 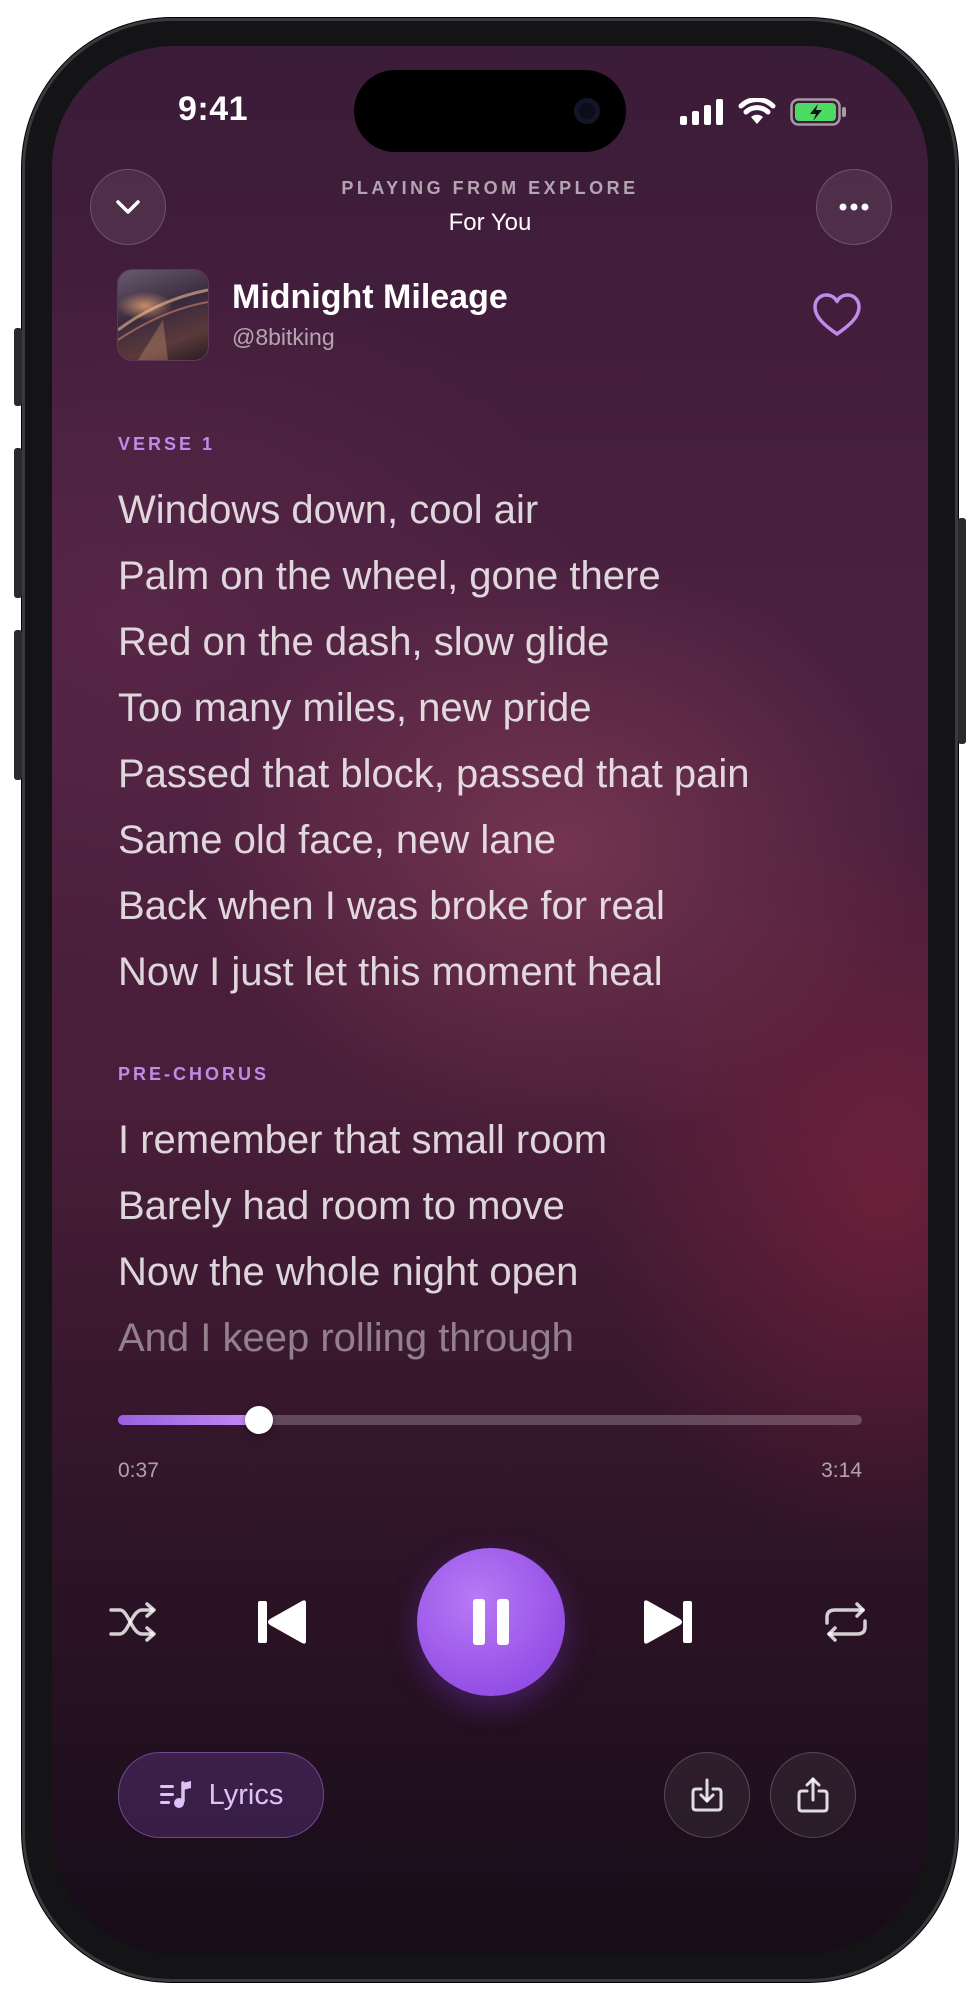 What do you see at coordinates (701, 112) in the screenshot?
I see `signal-icon` at bounding box center [701, 112].